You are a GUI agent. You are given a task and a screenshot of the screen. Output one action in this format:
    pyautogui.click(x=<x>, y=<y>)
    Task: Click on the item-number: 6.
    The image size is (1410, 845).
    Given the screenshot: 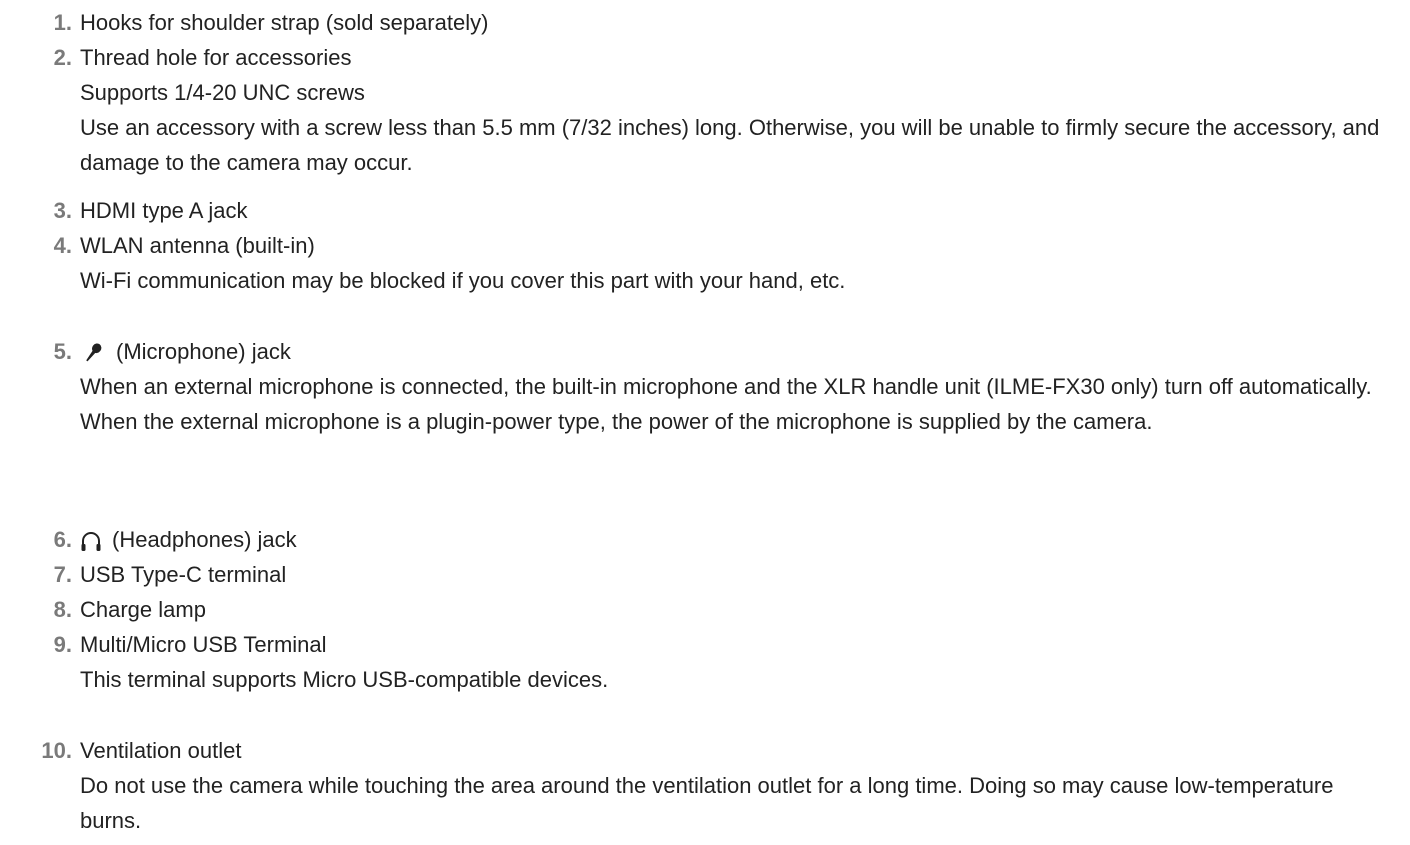 What is the action you would take?
    pyautogui.click(x=62, y=539)
    